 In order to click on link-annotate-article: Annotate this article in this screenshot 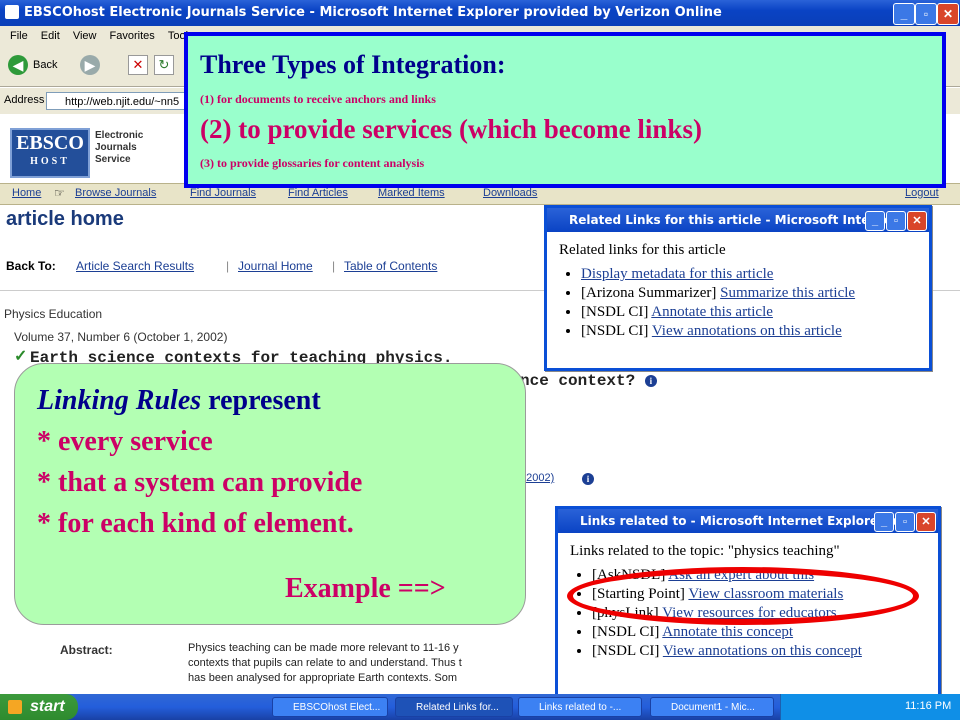, I will do `click(712, 312)`.